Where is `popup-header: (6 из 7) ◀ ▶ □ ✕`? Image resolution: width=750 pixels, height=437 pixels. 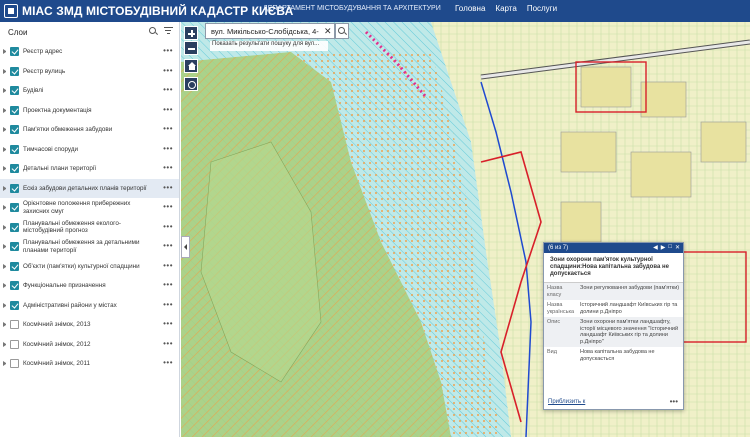
popup-header: (6 из 7) ◀ ▶ □ ✕ is located at coordinates (613, 248).